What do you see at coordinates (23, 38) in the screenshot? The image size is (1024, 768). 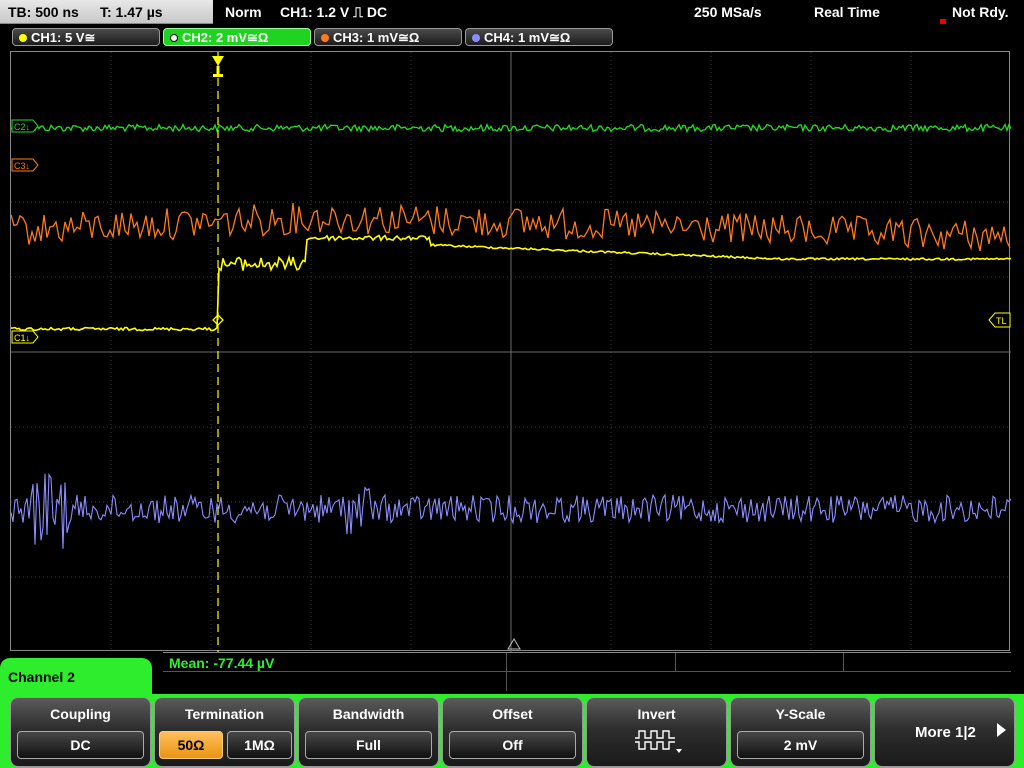 I see `ch1-color-icon` at bounding box center [23, 38].